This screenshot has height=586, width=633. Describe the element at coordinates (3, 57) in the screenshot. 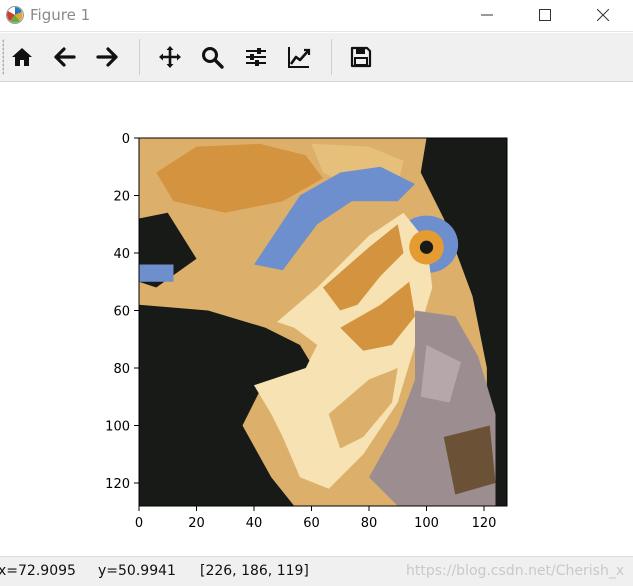

I see `toolbar-grip` at that location.